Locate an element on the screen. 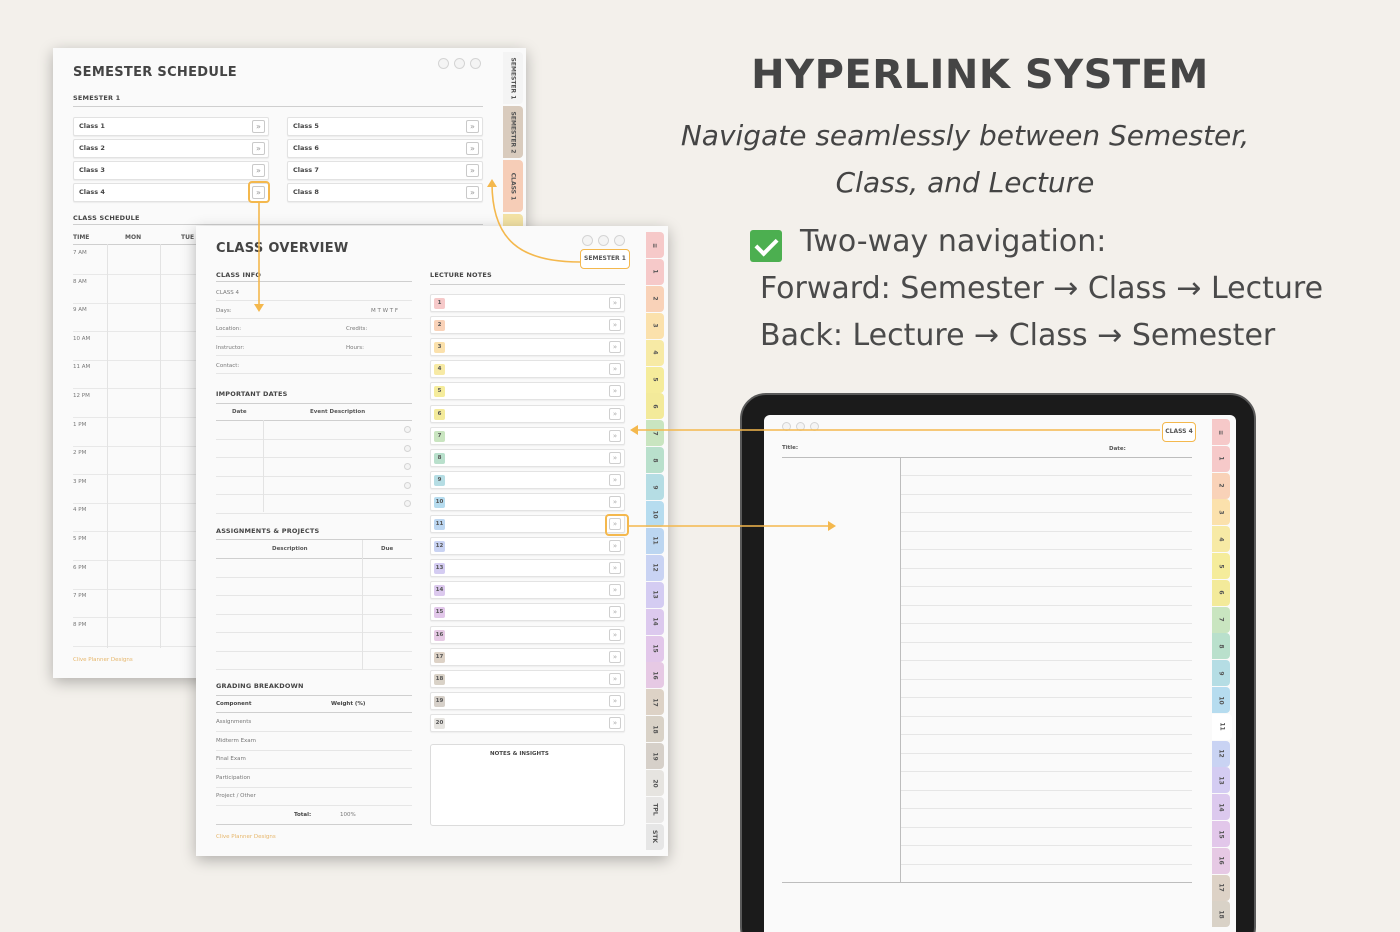  lecture-row: 17 » is located at coordinates (527, 656).